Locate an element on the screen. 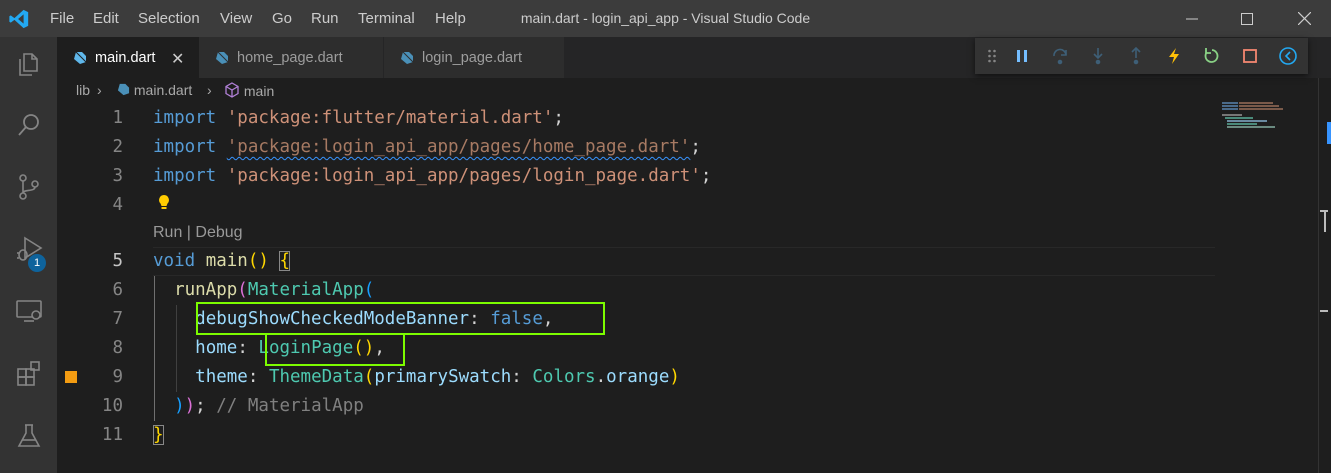 The image size is (1331, 473). code-line: } is located at coordinates (158, 435).